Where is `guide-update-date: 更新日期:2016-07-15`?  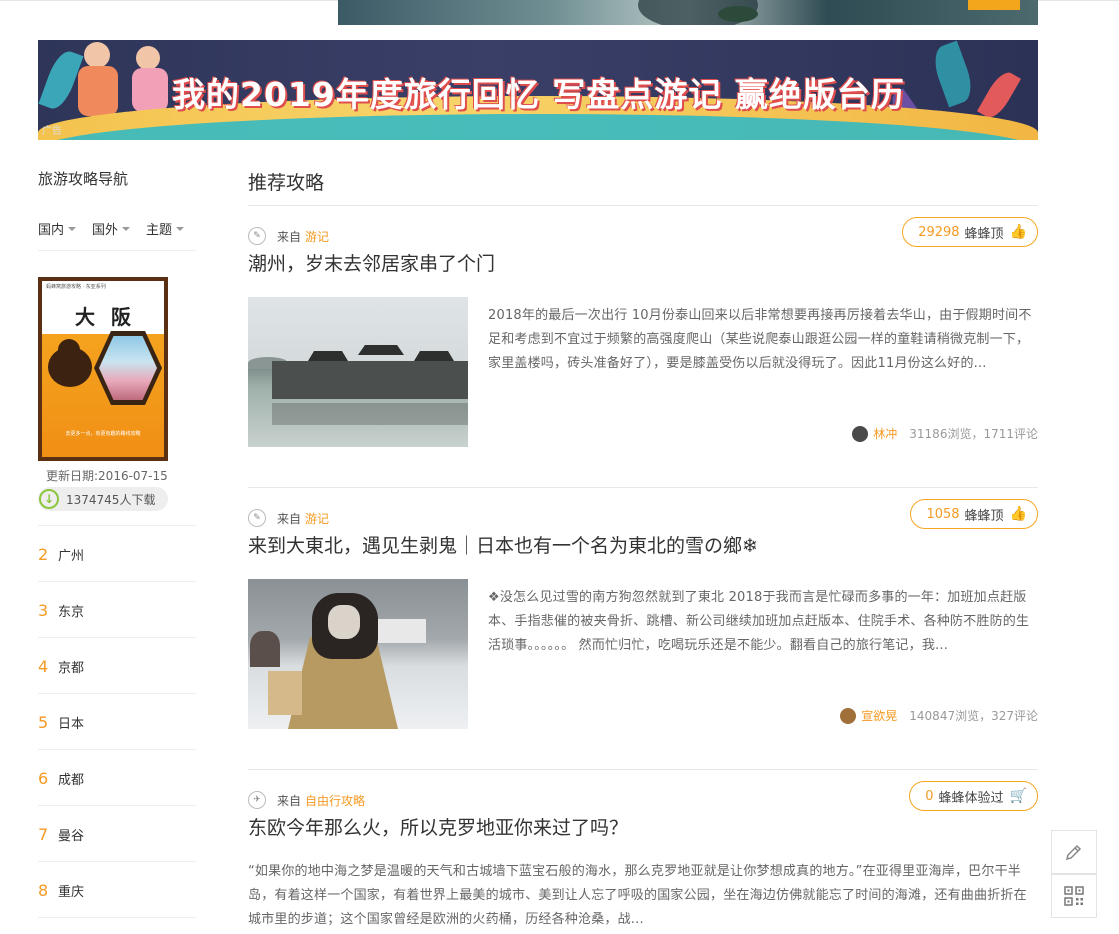 guide-update-date: 更新日期:2016-07-15 is located at coordinates (107, 476).